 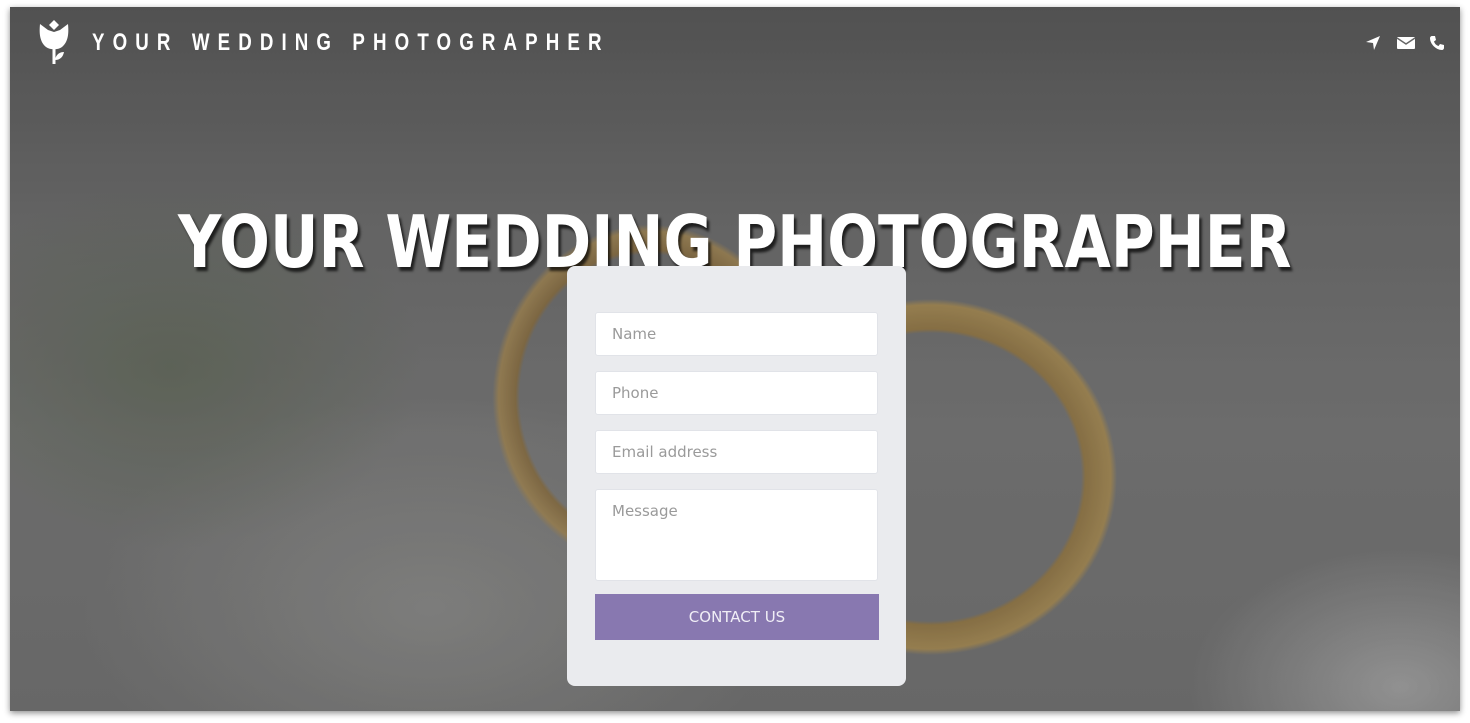 I want to click on contact-us-button: CONTACT US, so click(x=737, y=617).